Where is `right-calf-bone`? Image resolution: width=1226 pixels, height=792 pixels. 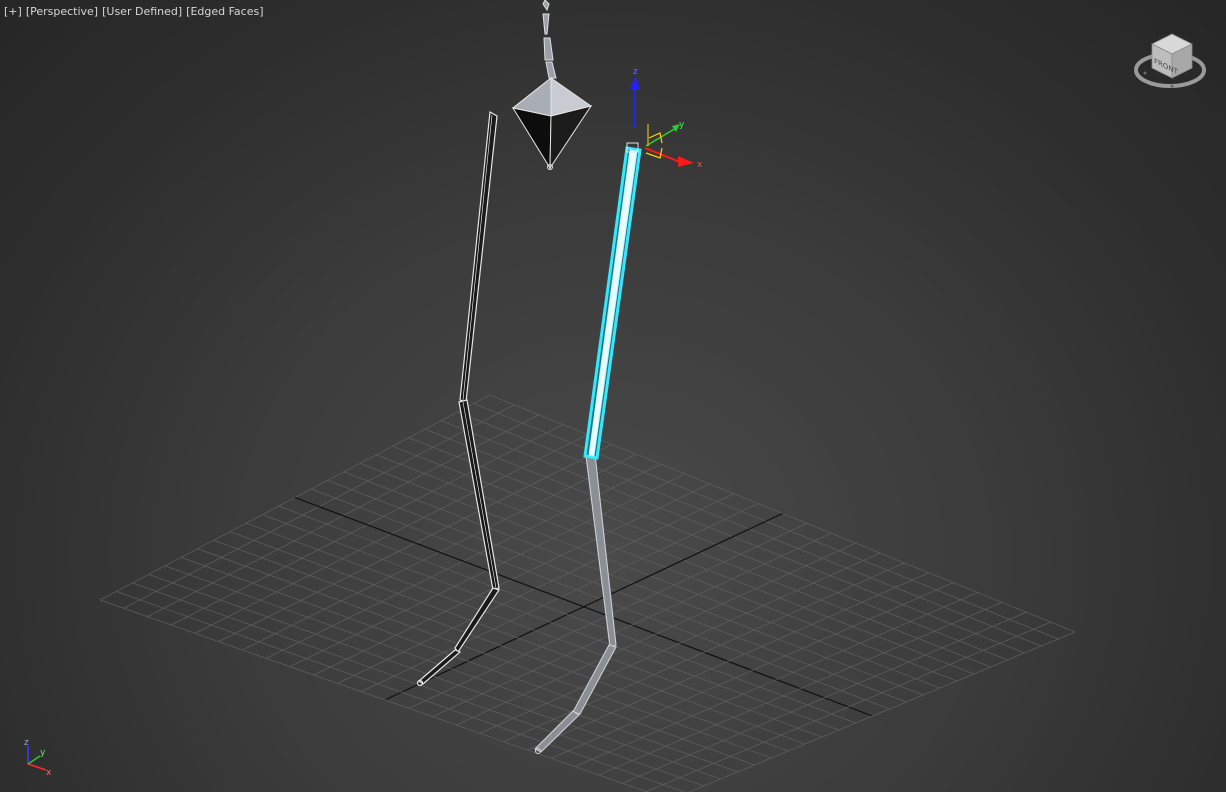 right-calf-bone is located at coordinates (601, 550).